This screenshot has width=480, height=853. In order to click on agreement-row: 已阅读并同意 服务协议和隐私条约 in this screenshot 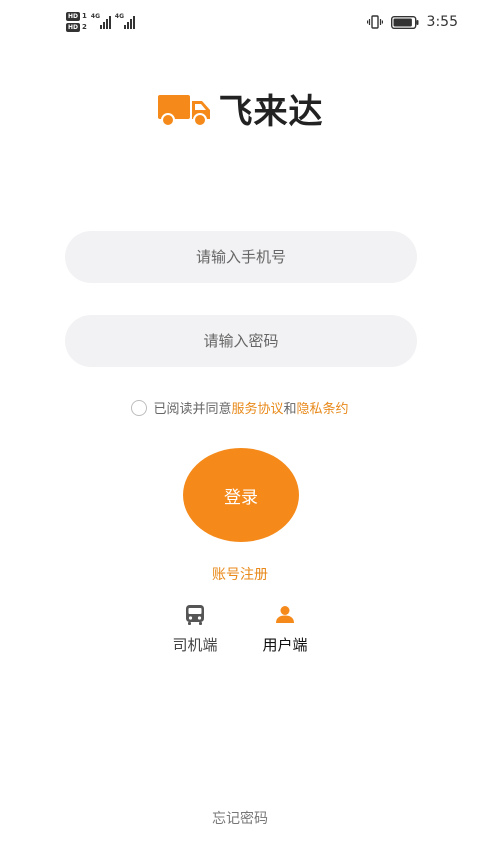, I will do `click(240, 407)`.